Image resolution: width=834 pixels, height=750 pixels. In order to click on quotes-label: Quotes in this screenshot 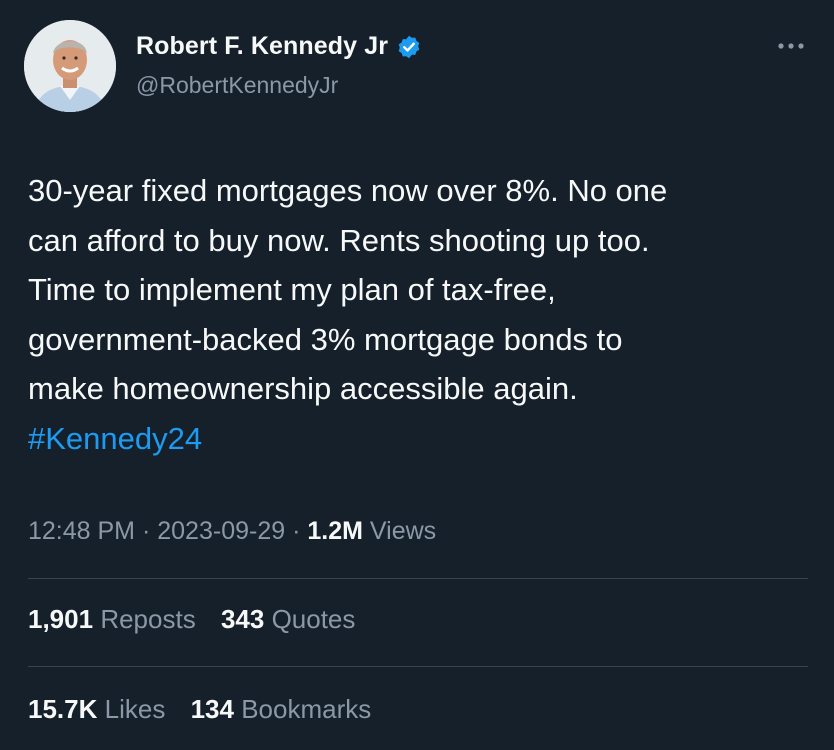, I will do `click(313, 619)`.